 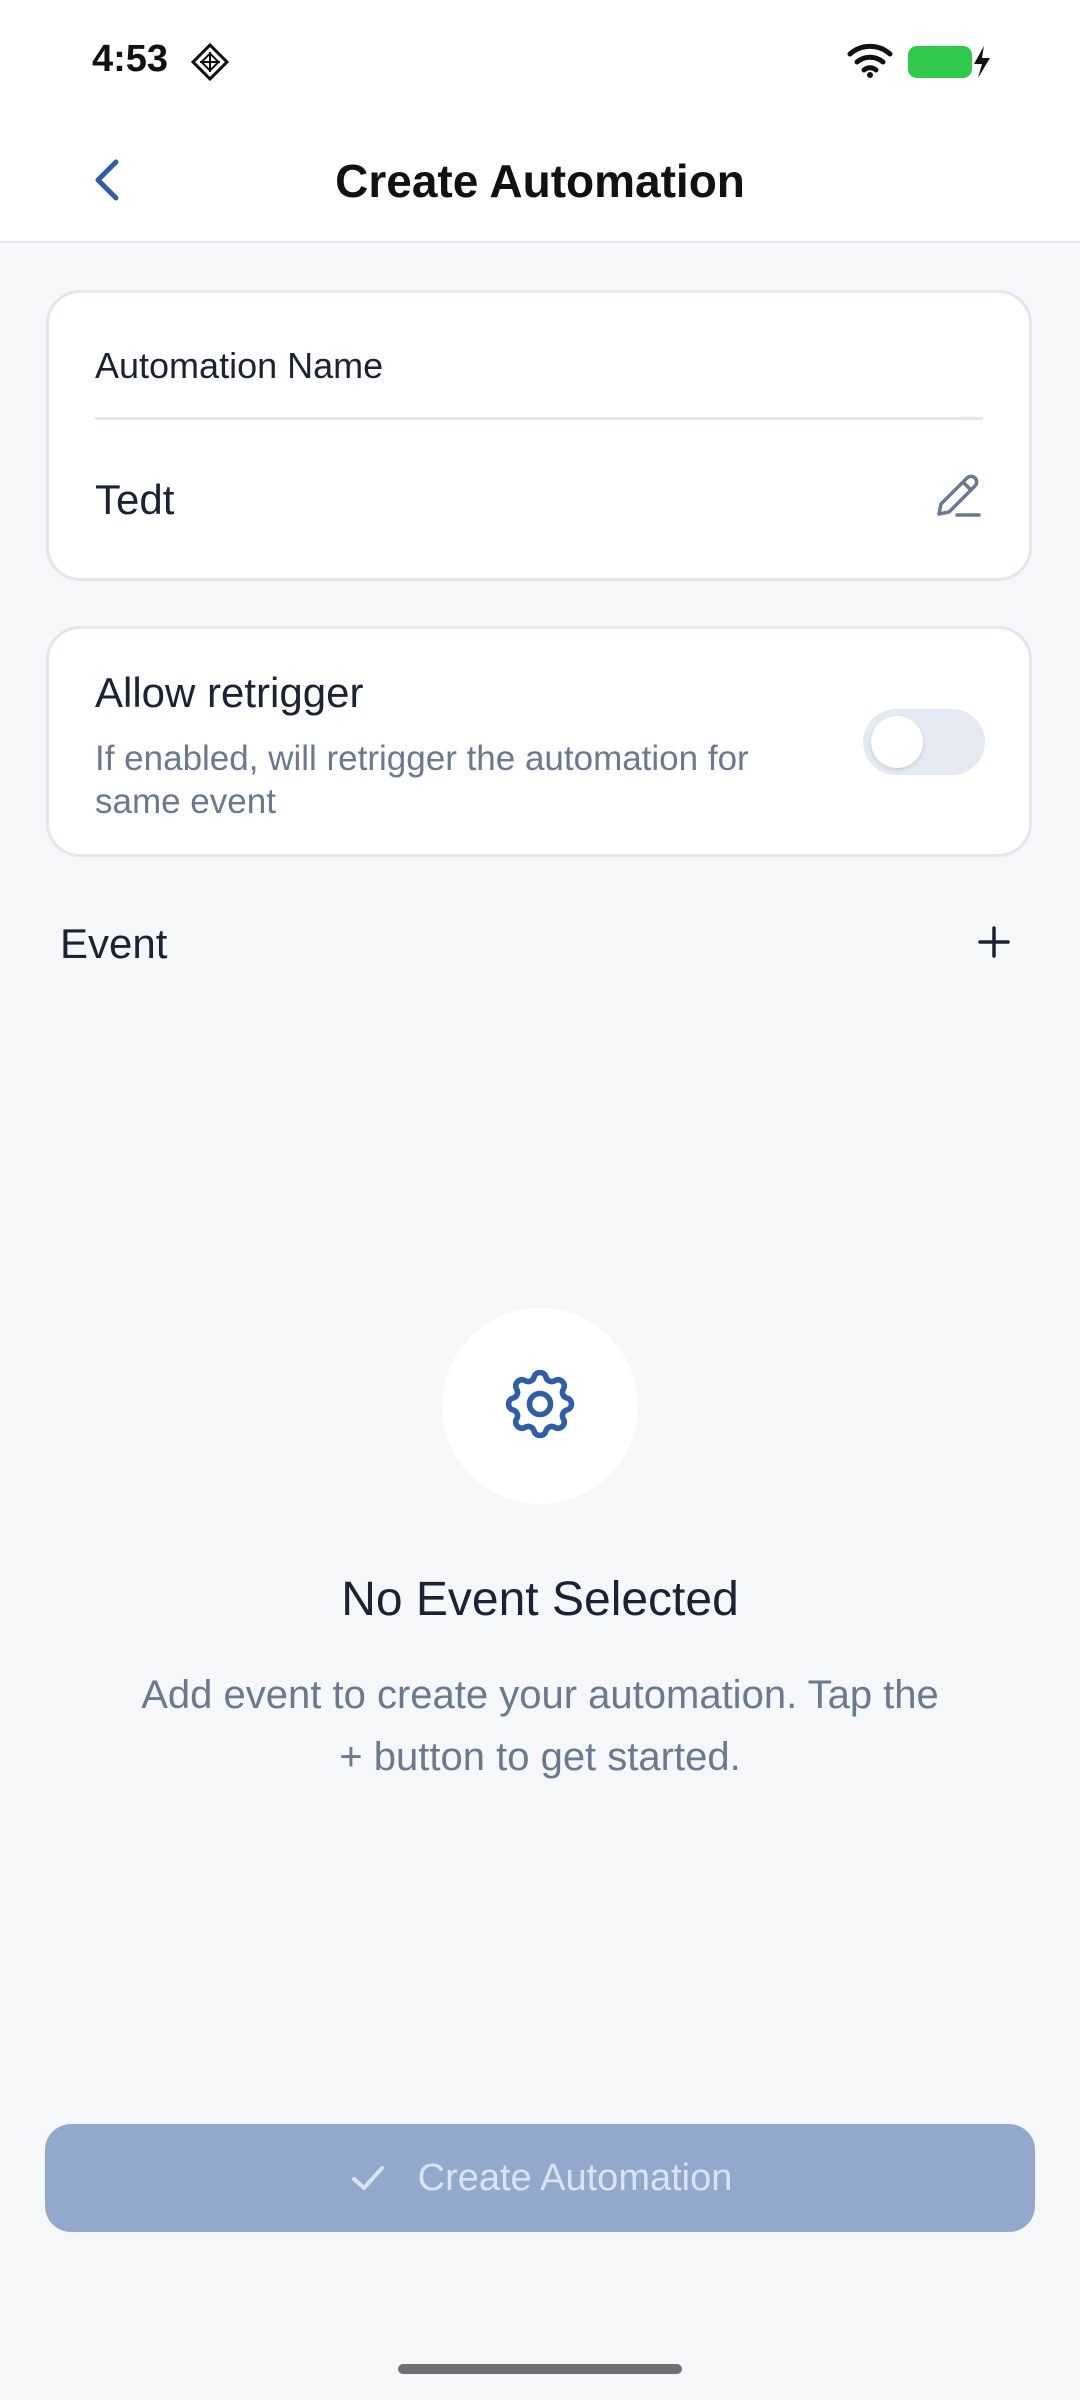 I want to click on gear-icon, so click(x=540, y=1406).